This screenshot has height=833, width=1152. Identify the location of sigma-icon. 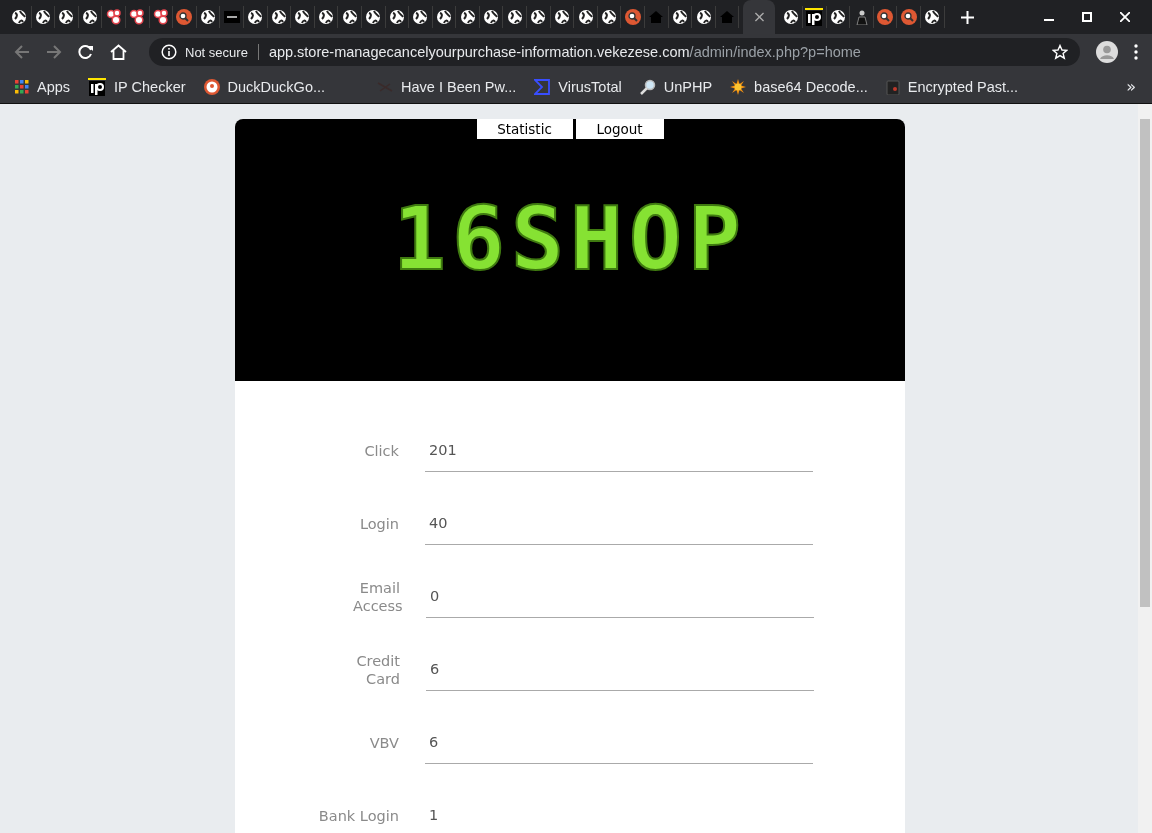
(542, 86).